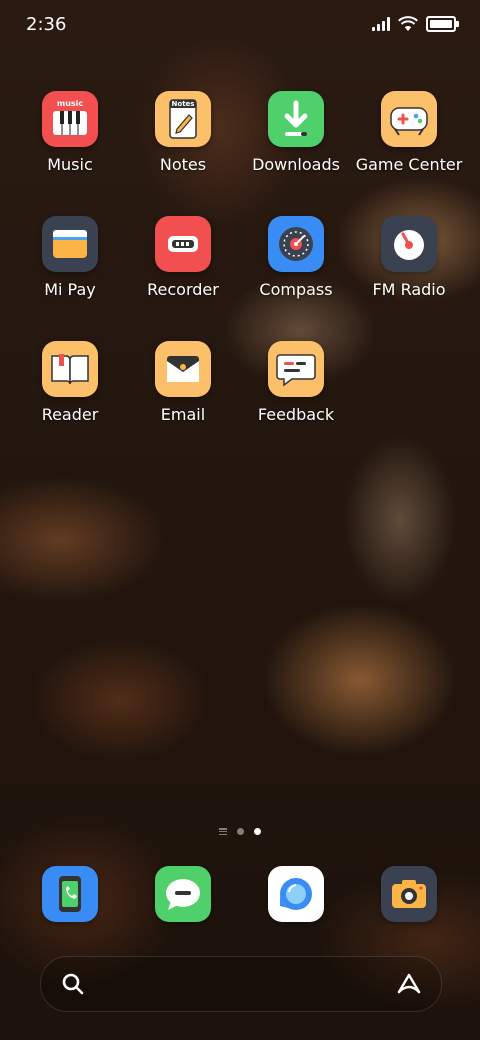 Image resolution: width=480 pixels, height=1040 pixels. Describe the element at coordinates (183, 369) in the screenshot. I see `mail-icon` at that location.